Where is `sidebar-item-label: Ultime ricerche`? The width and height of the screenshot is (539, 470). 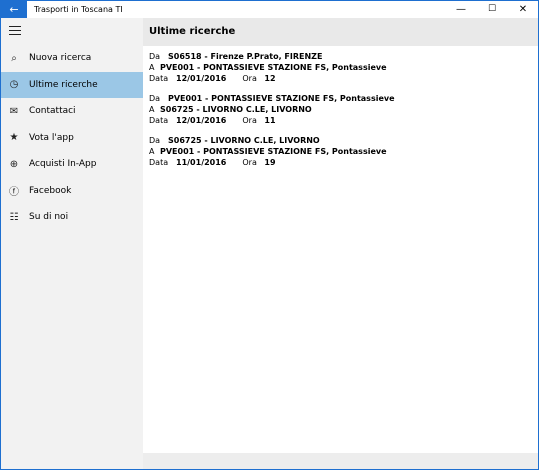
sidebar-item-label: Ultime ricerche is located at coordinates (63, 84).